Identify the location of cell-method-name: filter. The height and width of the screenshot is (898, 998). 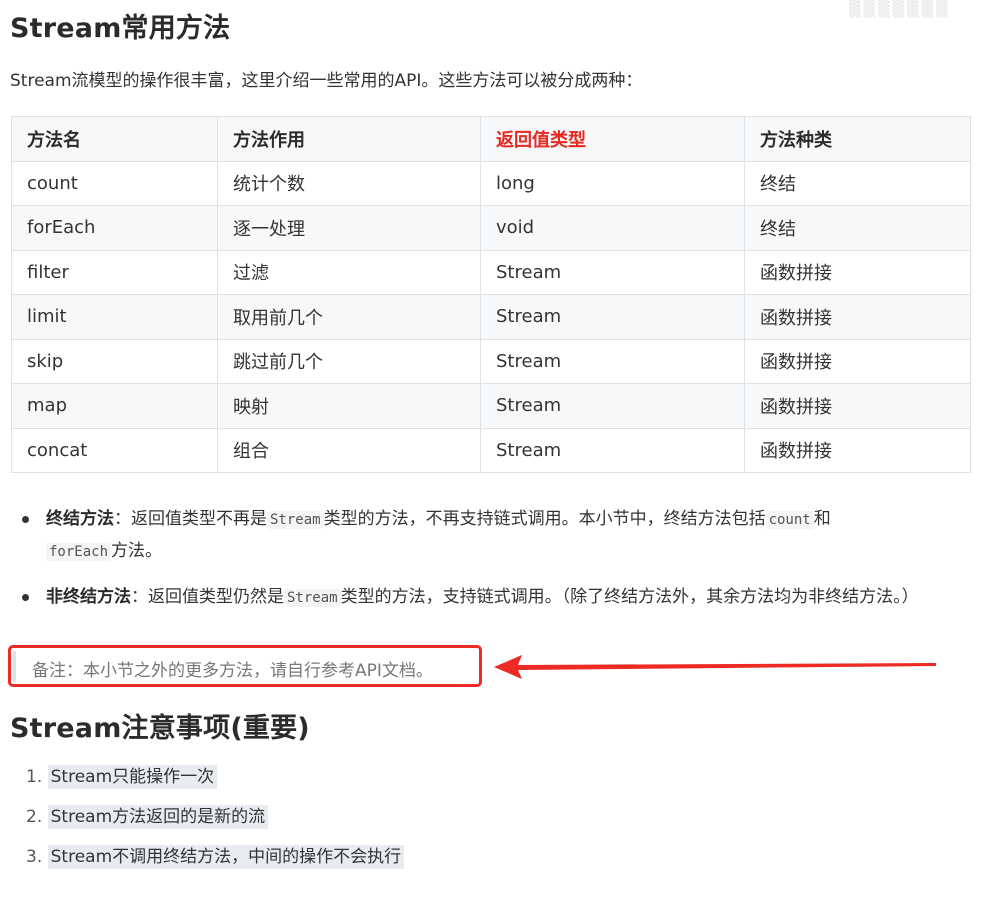
(114, 272).